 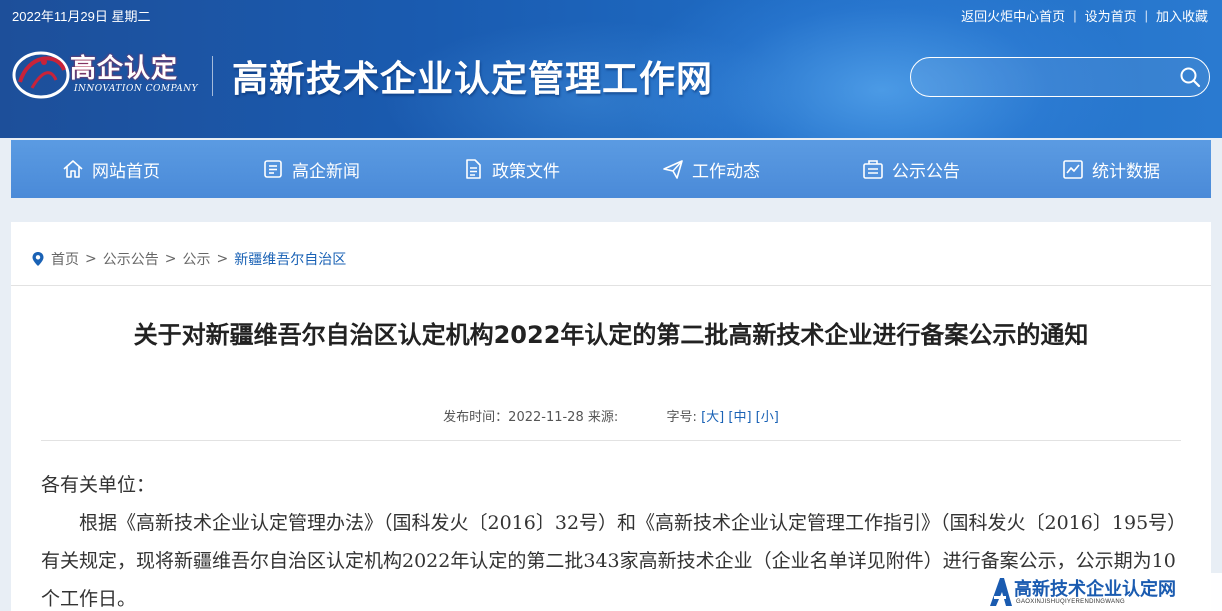 What do you see at coordinates (926, 171) in the screenshot?
I see `nav-item-label: 公示公告` at bounding box center [926, 171].